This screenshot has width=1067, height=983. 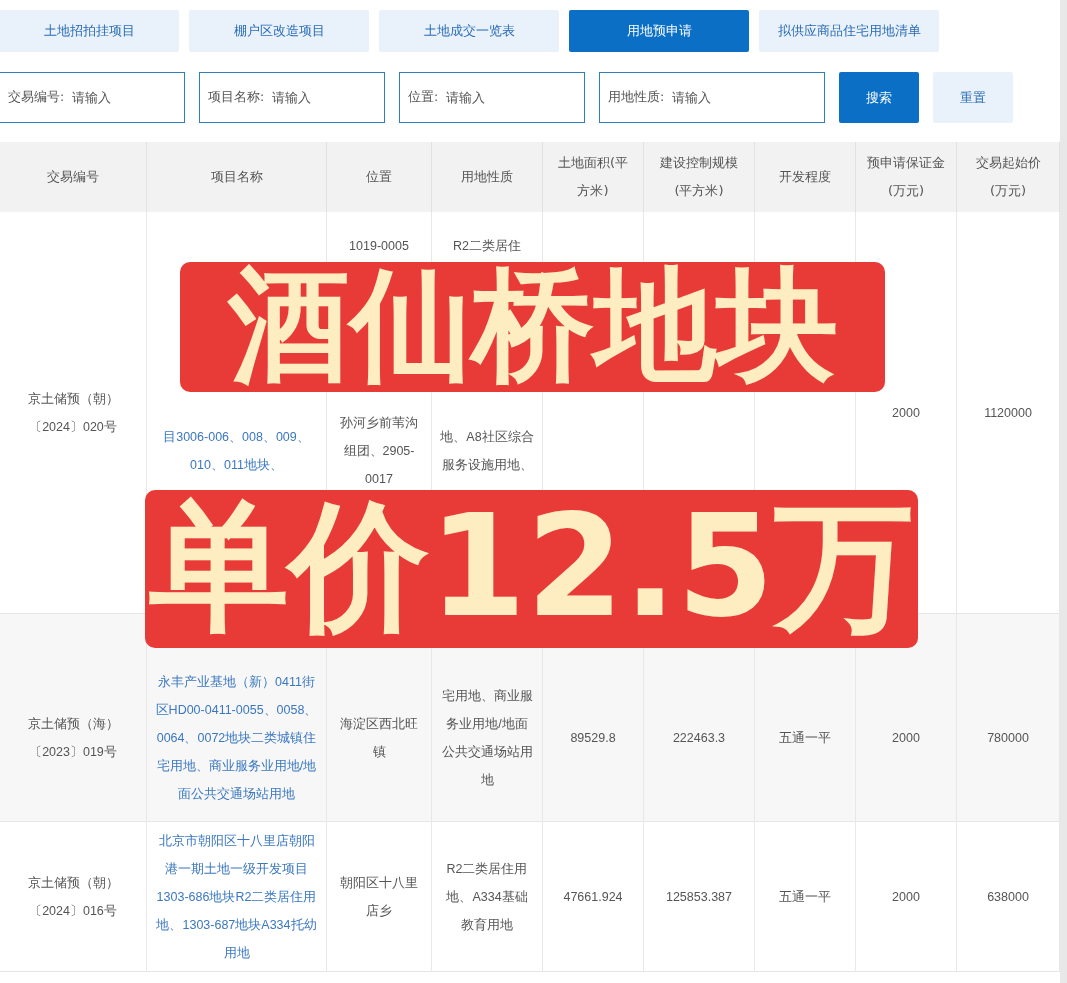 I want to click on nav-tab: 土地成交一览表, so click(x=469, y=31).